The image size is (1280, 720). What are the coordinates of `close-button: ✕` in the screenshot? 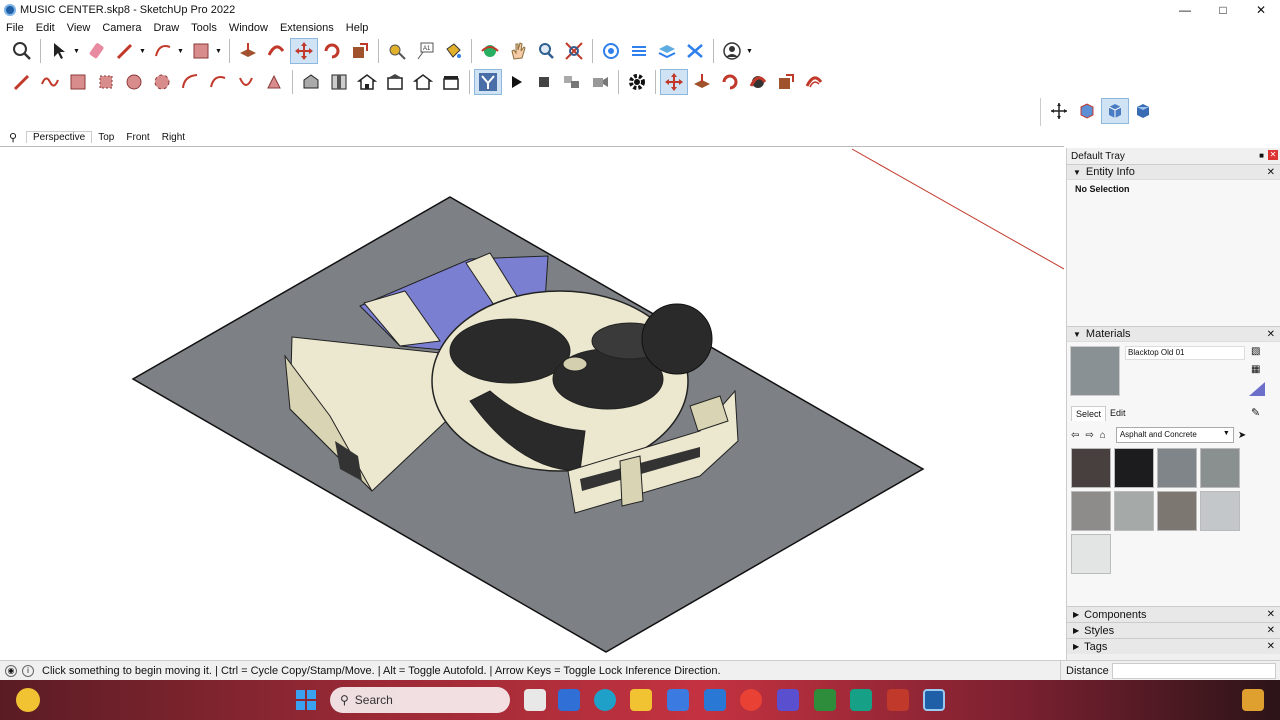 It's located at (1261, 10).